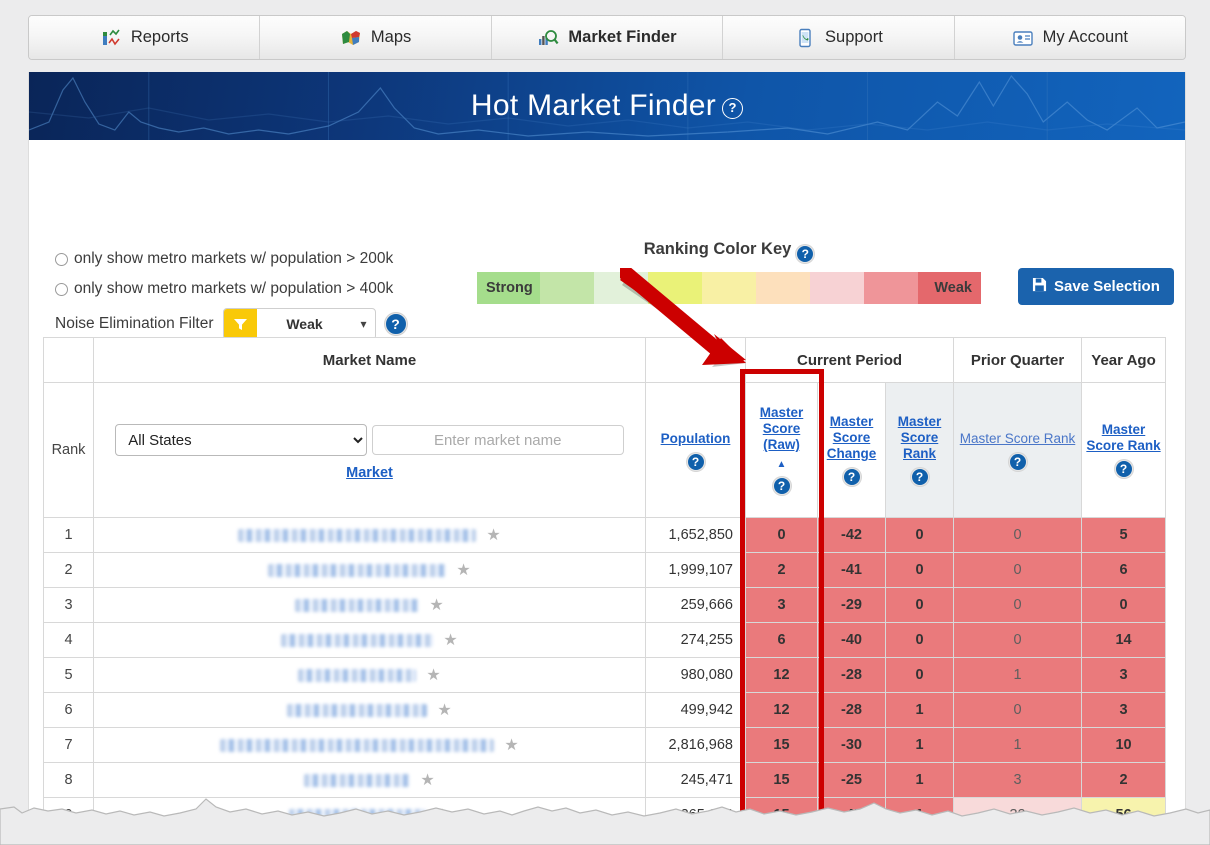 Image resolution: width=1210 pixels, height=845 pixels. Describe the element at coordinates (805, 254) in the screenshot. I see `color-key-help-icon: ?` at that location.